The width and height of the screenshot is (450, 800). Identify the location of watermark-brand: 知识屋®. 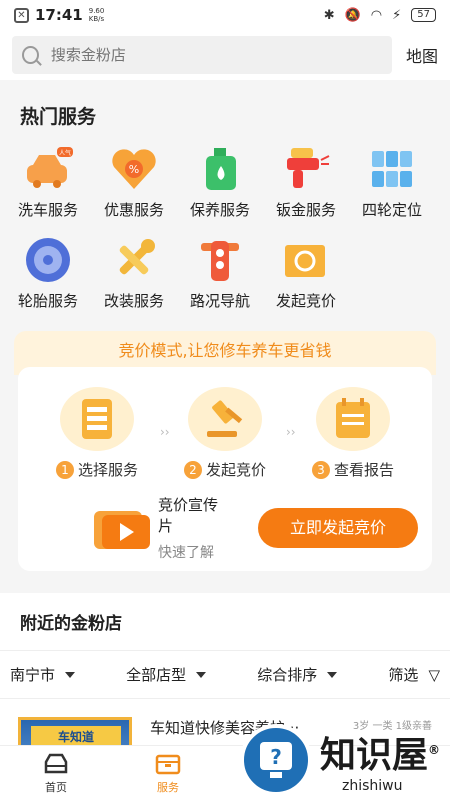
(379, 755).